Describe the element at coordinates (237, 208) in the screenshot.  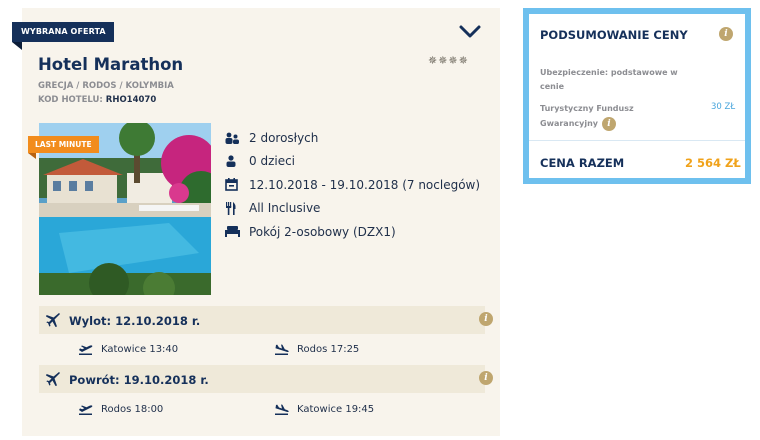
I see `fork-knife-icon` at that location.